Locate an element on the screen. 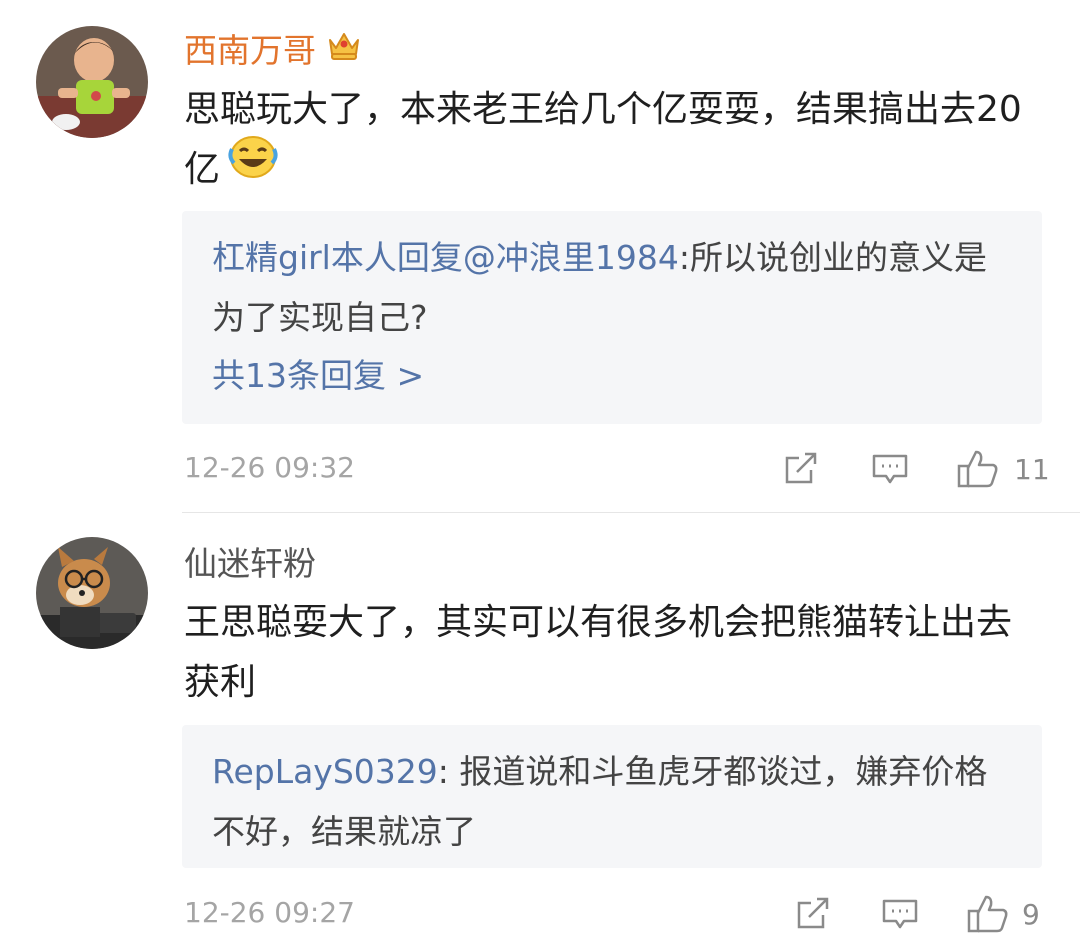  comment-meta: 12-26 09:27 9 is located at coordinates (540, 914).